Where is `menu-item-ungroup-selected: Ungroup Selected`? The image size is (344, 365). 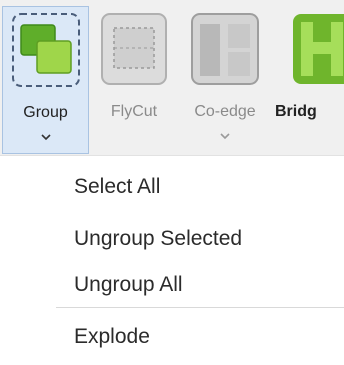
menu-item-ungroup-selected: Ungroup Selected is located at coordinates (158, 239).